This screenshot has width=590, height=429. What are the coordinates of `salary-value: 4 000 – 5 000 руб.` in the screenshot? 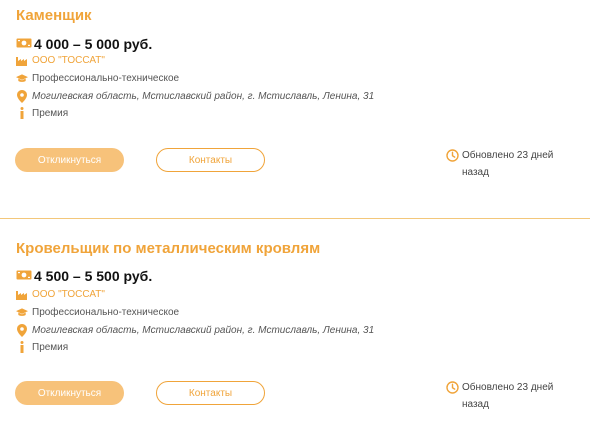 It's located at (93, 44).